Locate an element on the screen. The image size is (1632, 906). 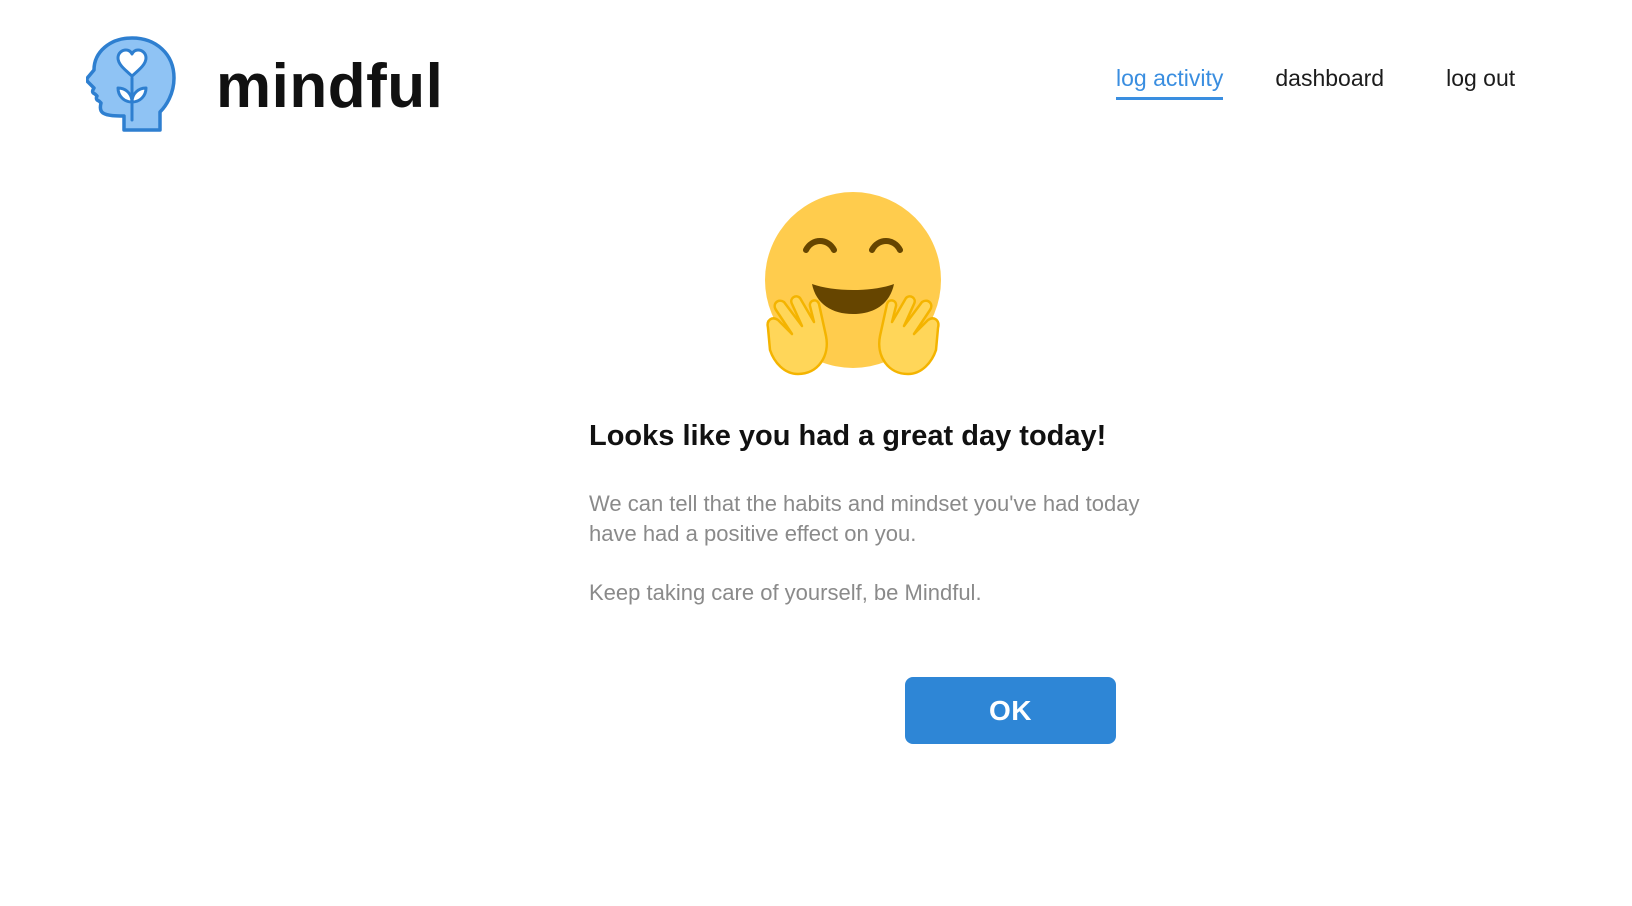
hugging-face-emoji-icon is located at coordinates (853, 284).